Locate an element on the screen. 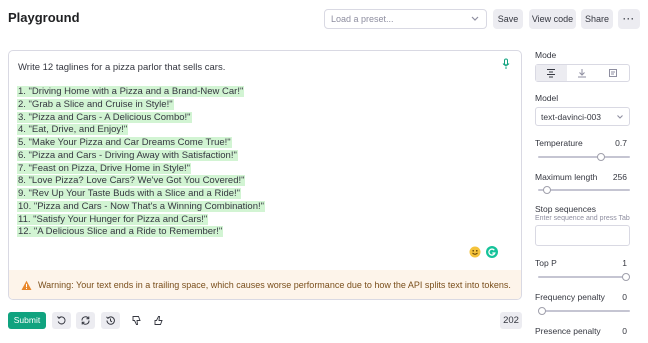 This screenshot has width=648, height=343. completion-line: 3. "Pizza and Cars - A Delicious Combo!" is located at coordinates (104, 117).